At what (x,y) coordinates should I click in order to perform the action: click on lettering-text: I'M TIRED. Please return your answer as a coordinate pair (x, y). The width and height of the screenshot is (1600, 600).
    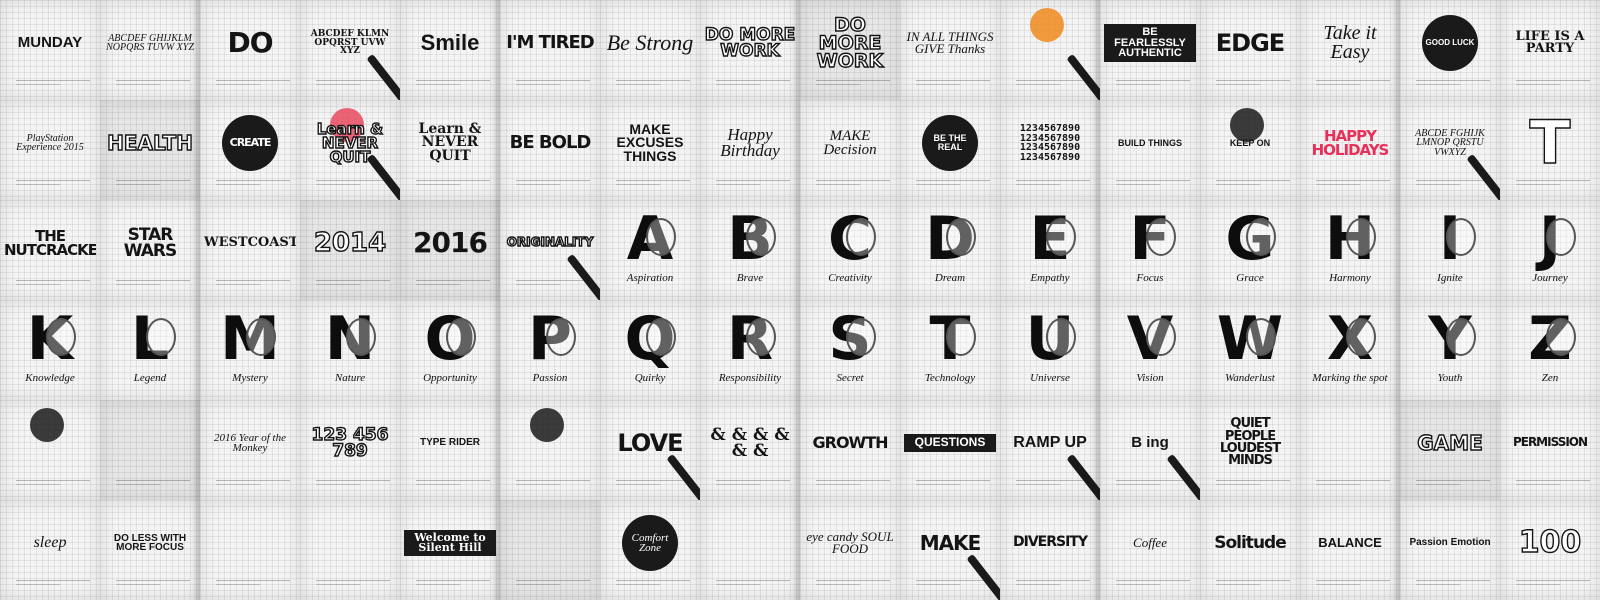
    Looking at the image, I should click on (550, 43).